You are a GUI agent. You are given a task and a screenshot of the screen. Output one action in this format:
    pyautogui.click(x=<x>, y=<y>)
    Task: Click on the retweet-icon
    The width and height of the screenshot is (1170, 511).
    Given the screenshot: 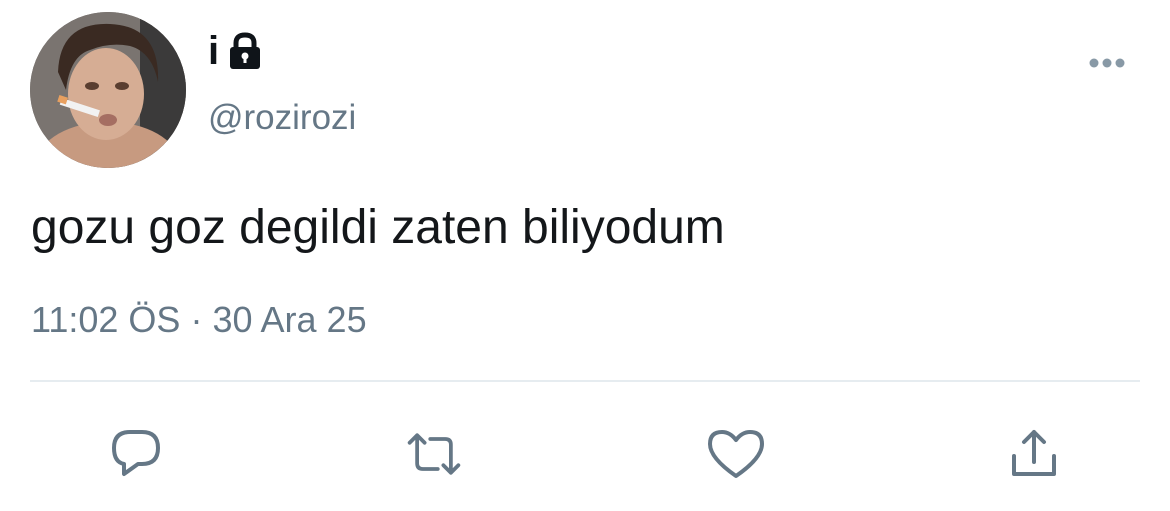 What is the action you would take?
    pyautogui.click(x=434, y=454)
    